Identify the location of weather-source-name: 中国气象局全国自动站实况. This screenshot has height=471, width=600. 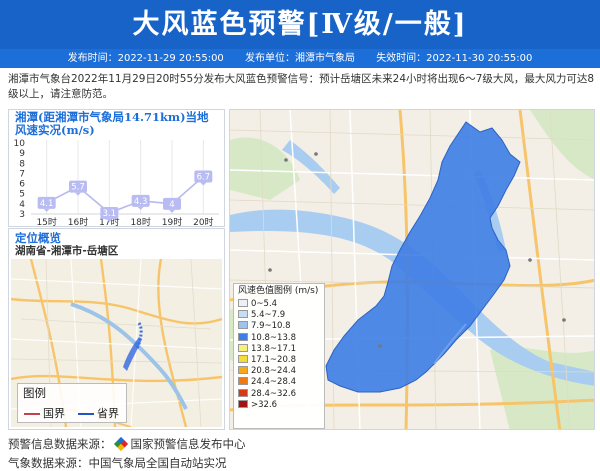
(157, 463).